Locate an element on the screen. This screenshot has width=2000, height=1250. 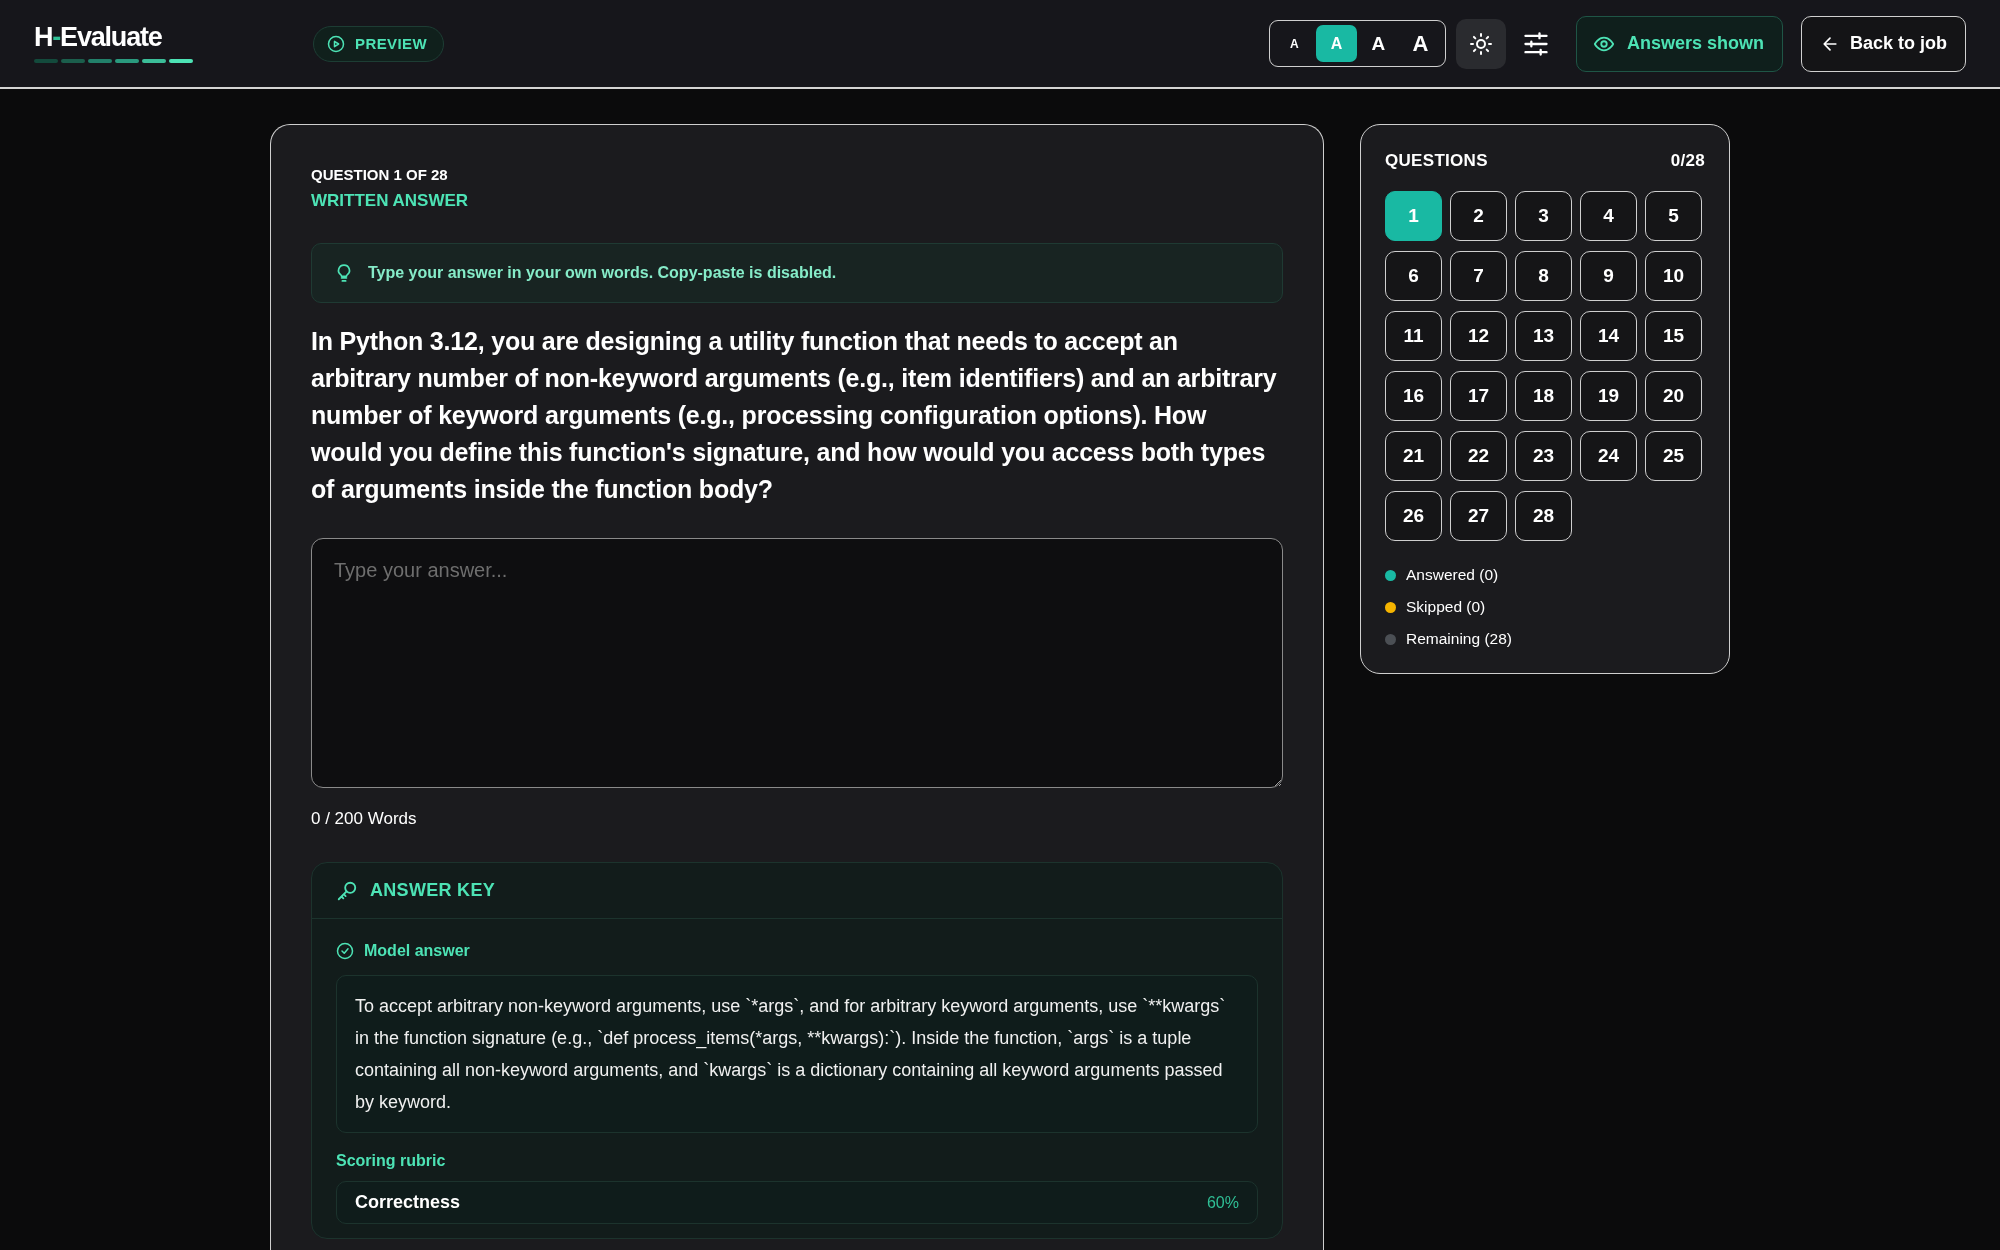
settings-button is located at coordinates (1535, 43).